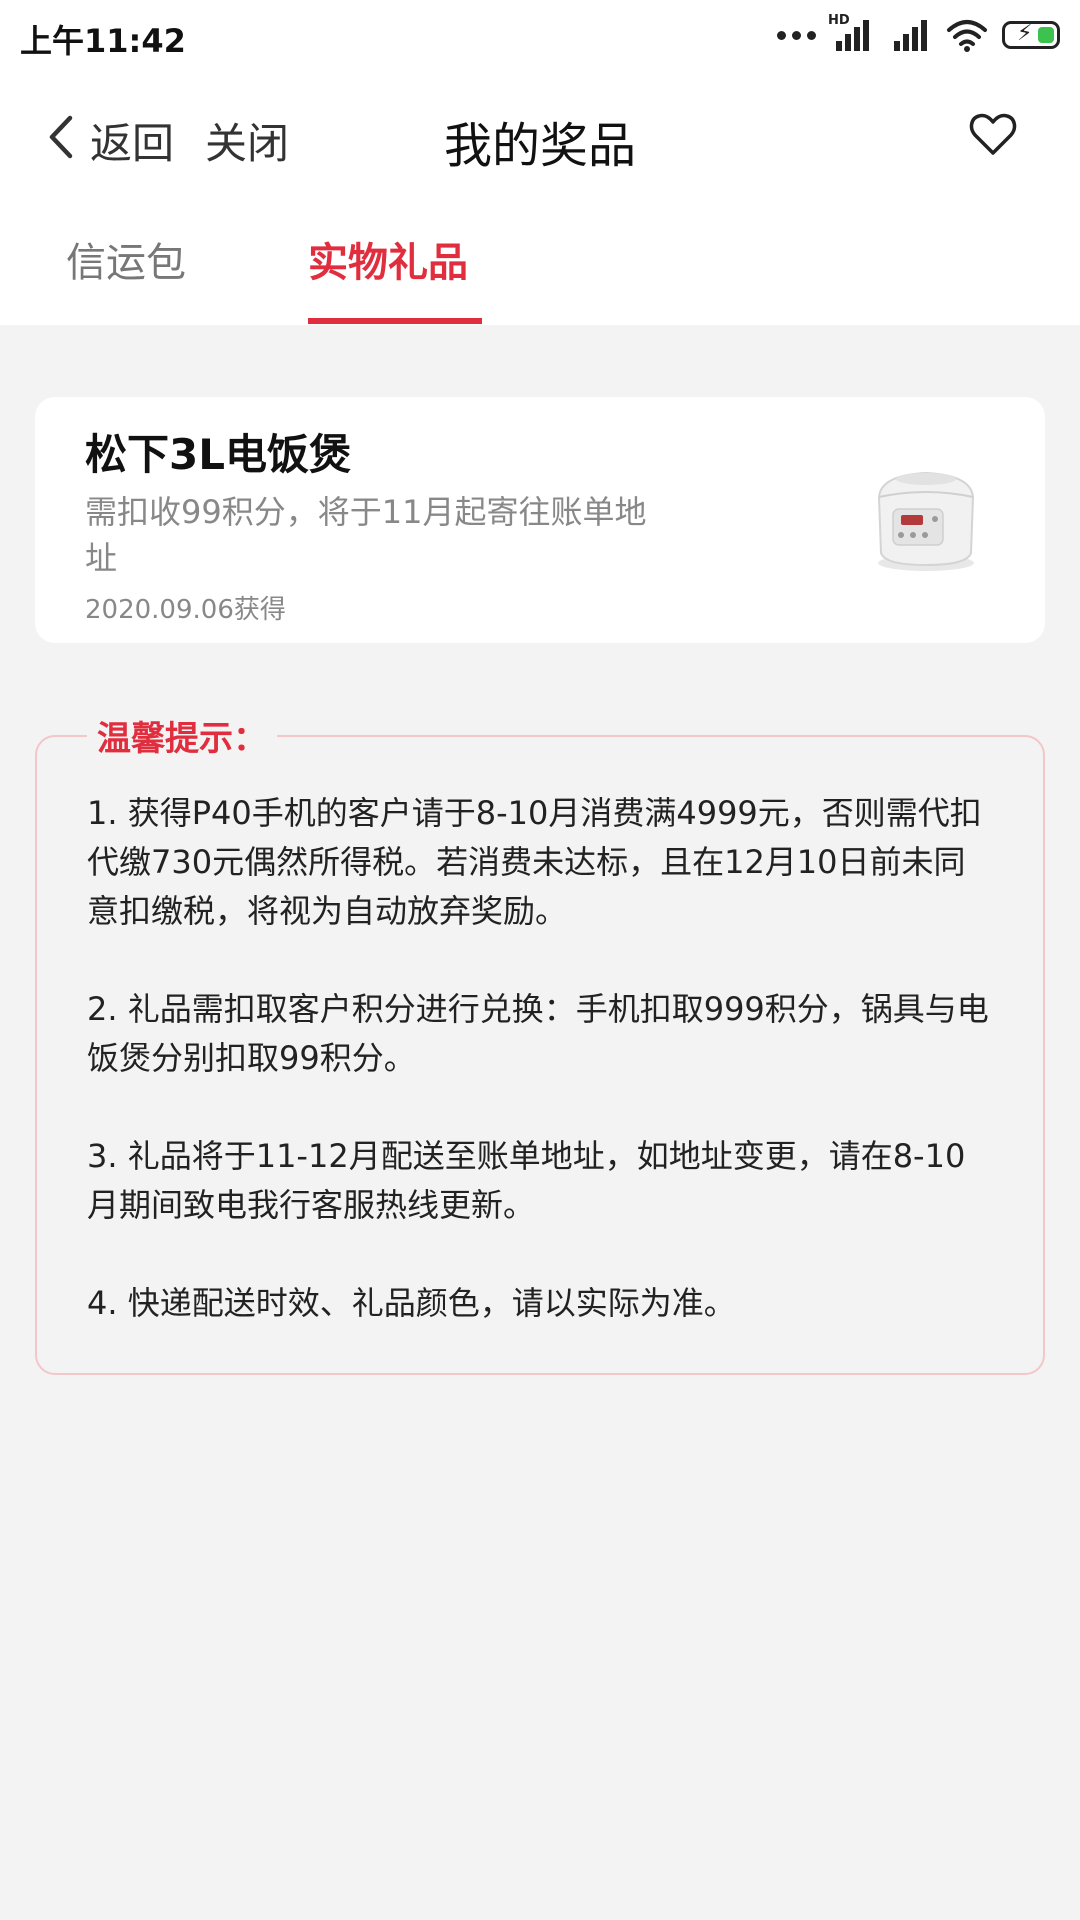  Describe the element at coordinates (1031, 35) in the screenshot. I see `battery-icon: ⚡` at that location.